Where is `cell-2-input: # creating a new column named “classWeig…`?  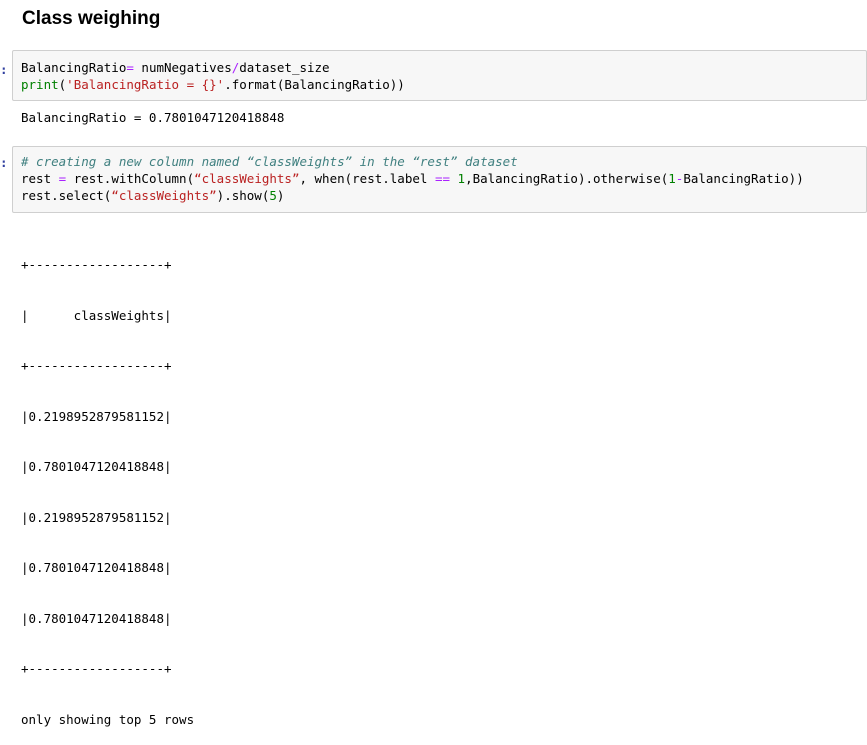
cell-2-input: # creating a new column named “classWeig… is located at coordinates (439, 179).